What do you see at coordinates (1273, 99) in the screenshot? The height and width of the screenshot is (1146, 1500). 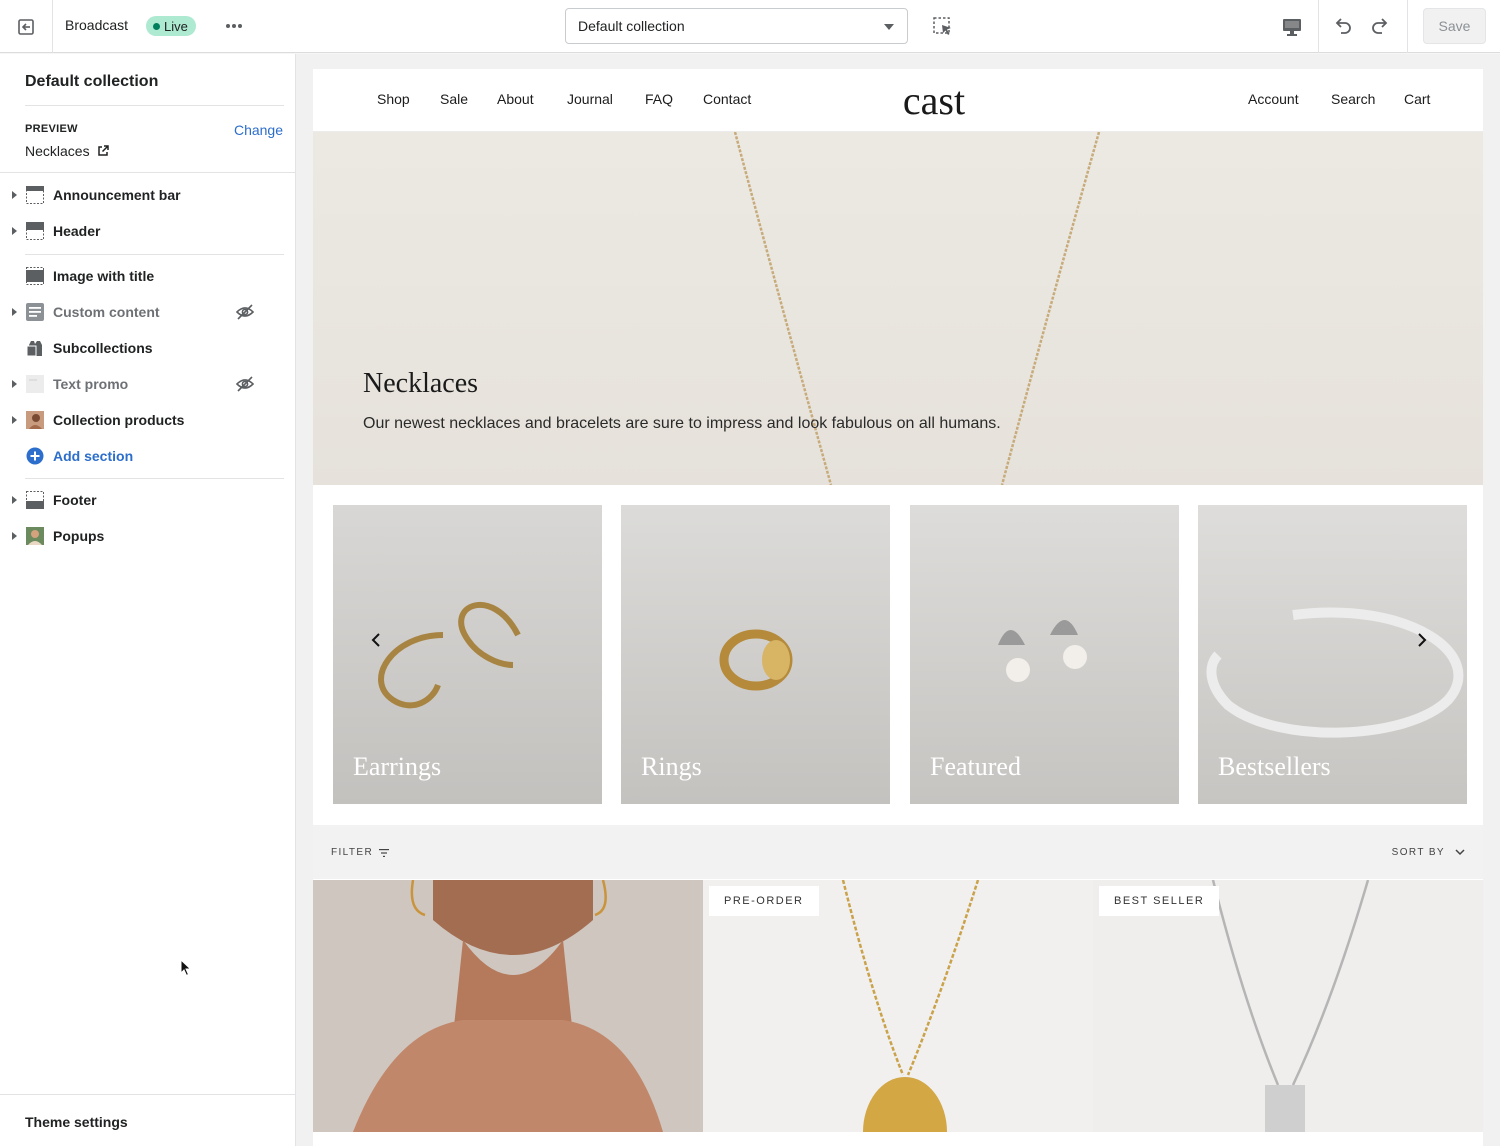 I see `nav-link-account: Account` at bounding box center [1273, 99].